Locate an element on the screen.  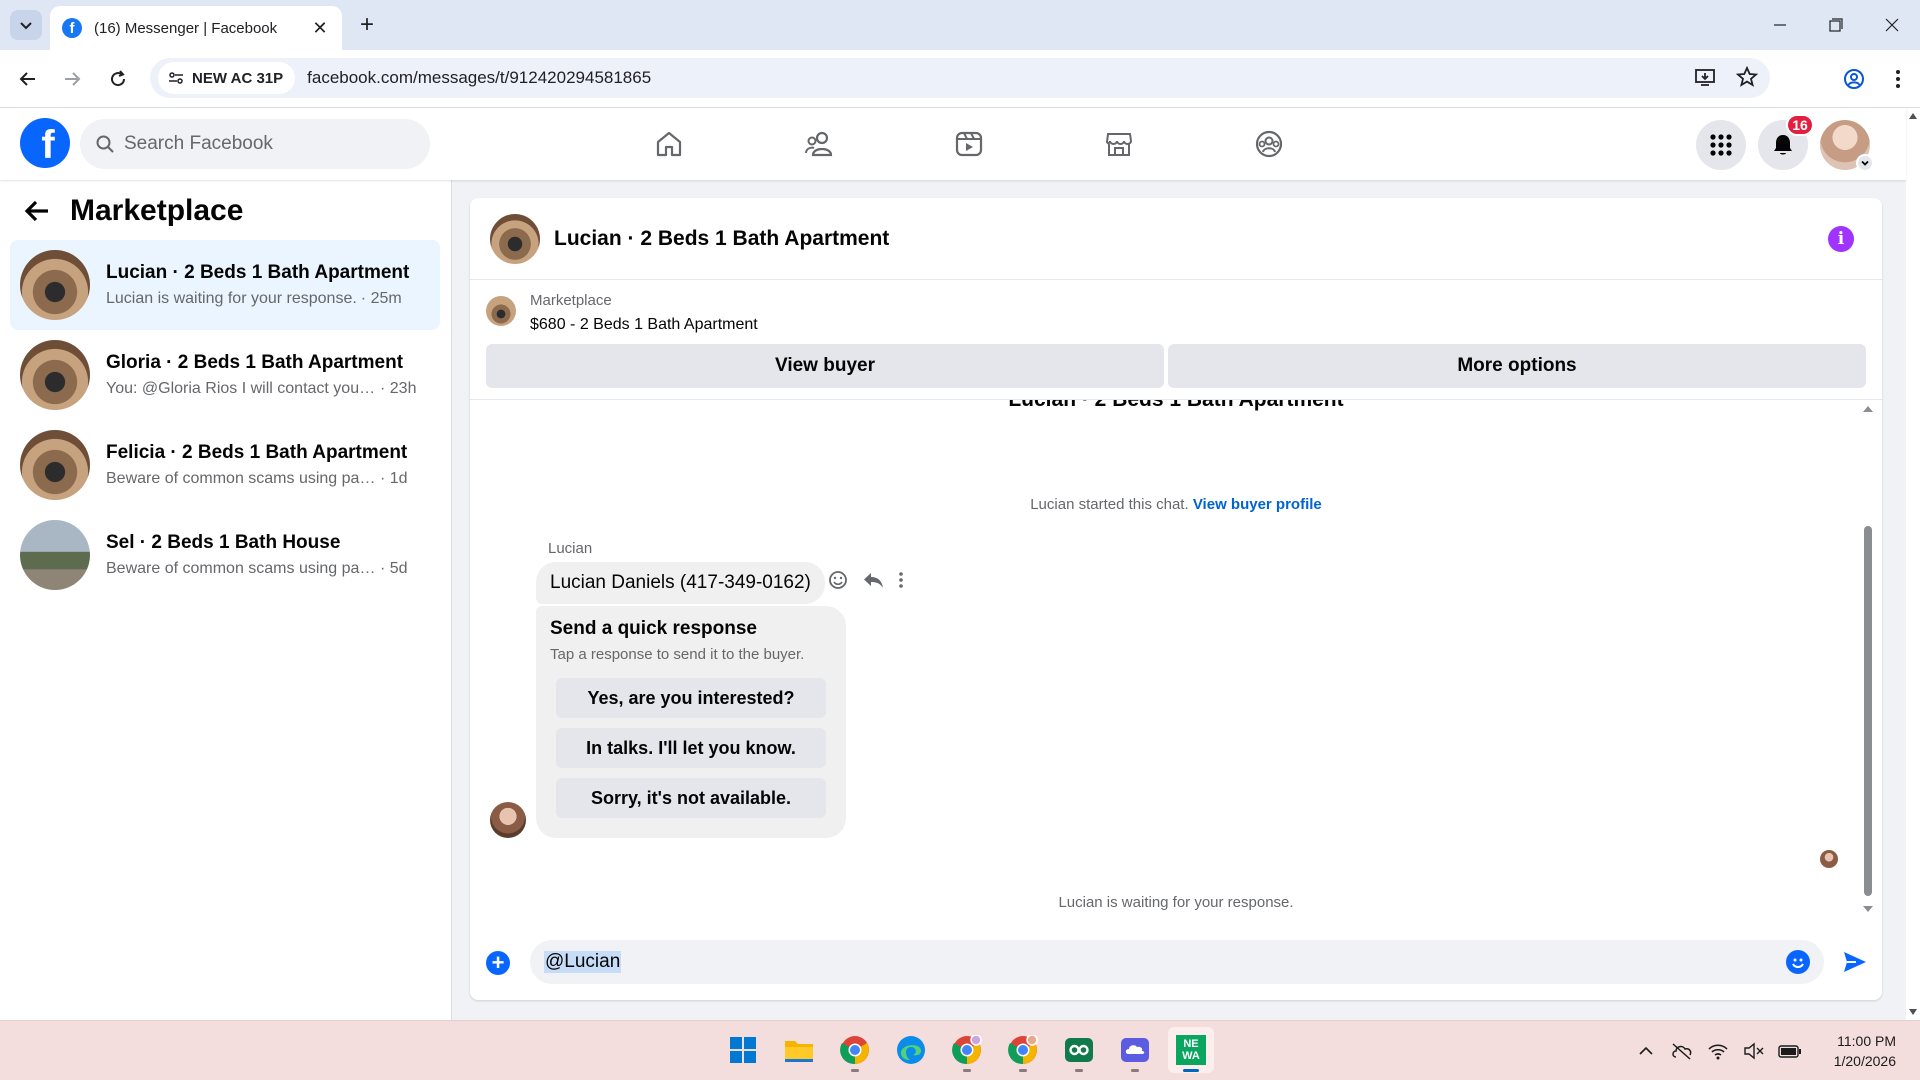
tab-marketplace is located at coordinates (1119, 144).